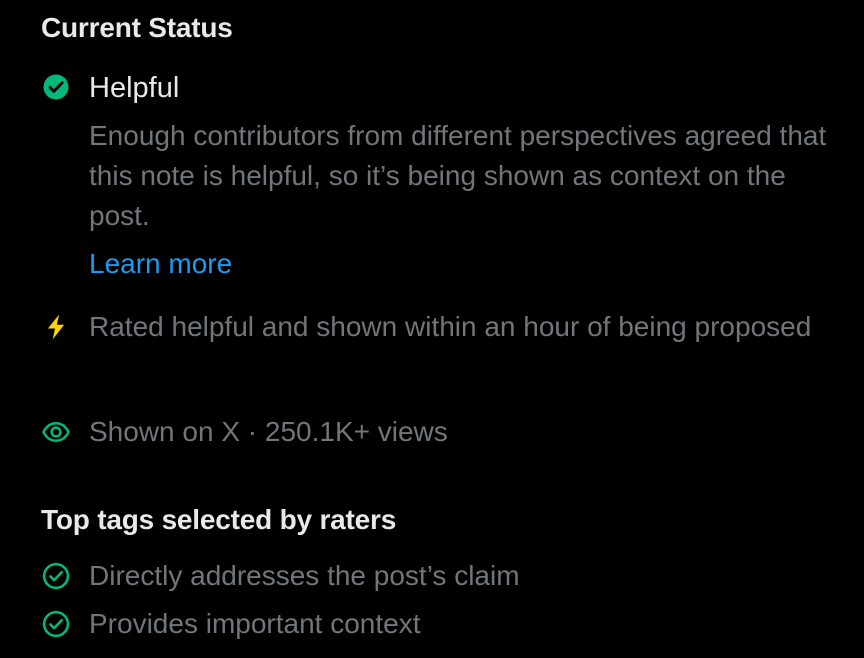 The width and height of the screenshot is (864, 658). Describe the element at coordinates (137, 27) in the screenshot. I see `current-status-heading: Current Status` at that location.